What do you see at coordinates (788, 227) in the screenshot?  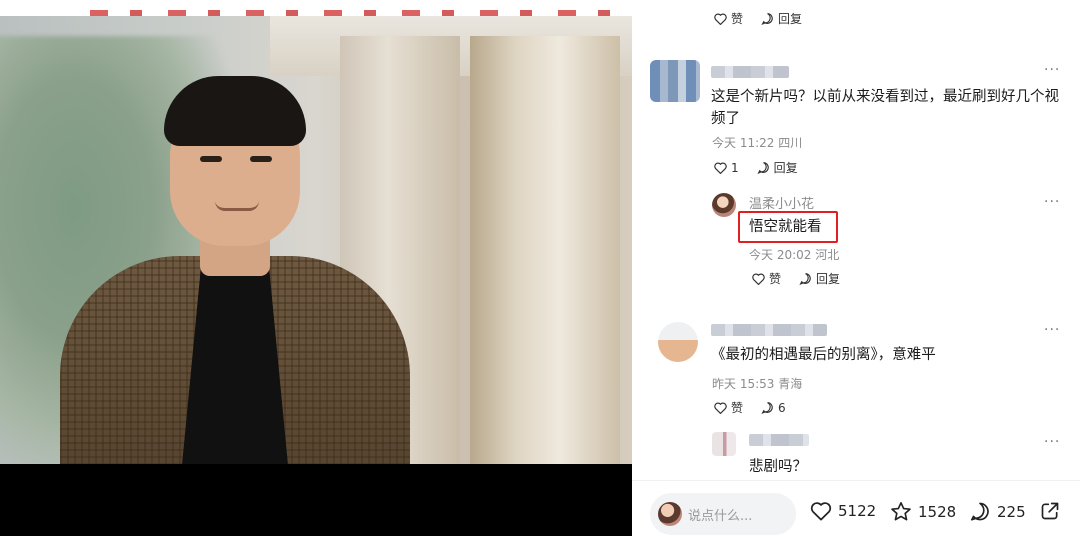 I see `highlight-box` at bounding box center [788, 227].